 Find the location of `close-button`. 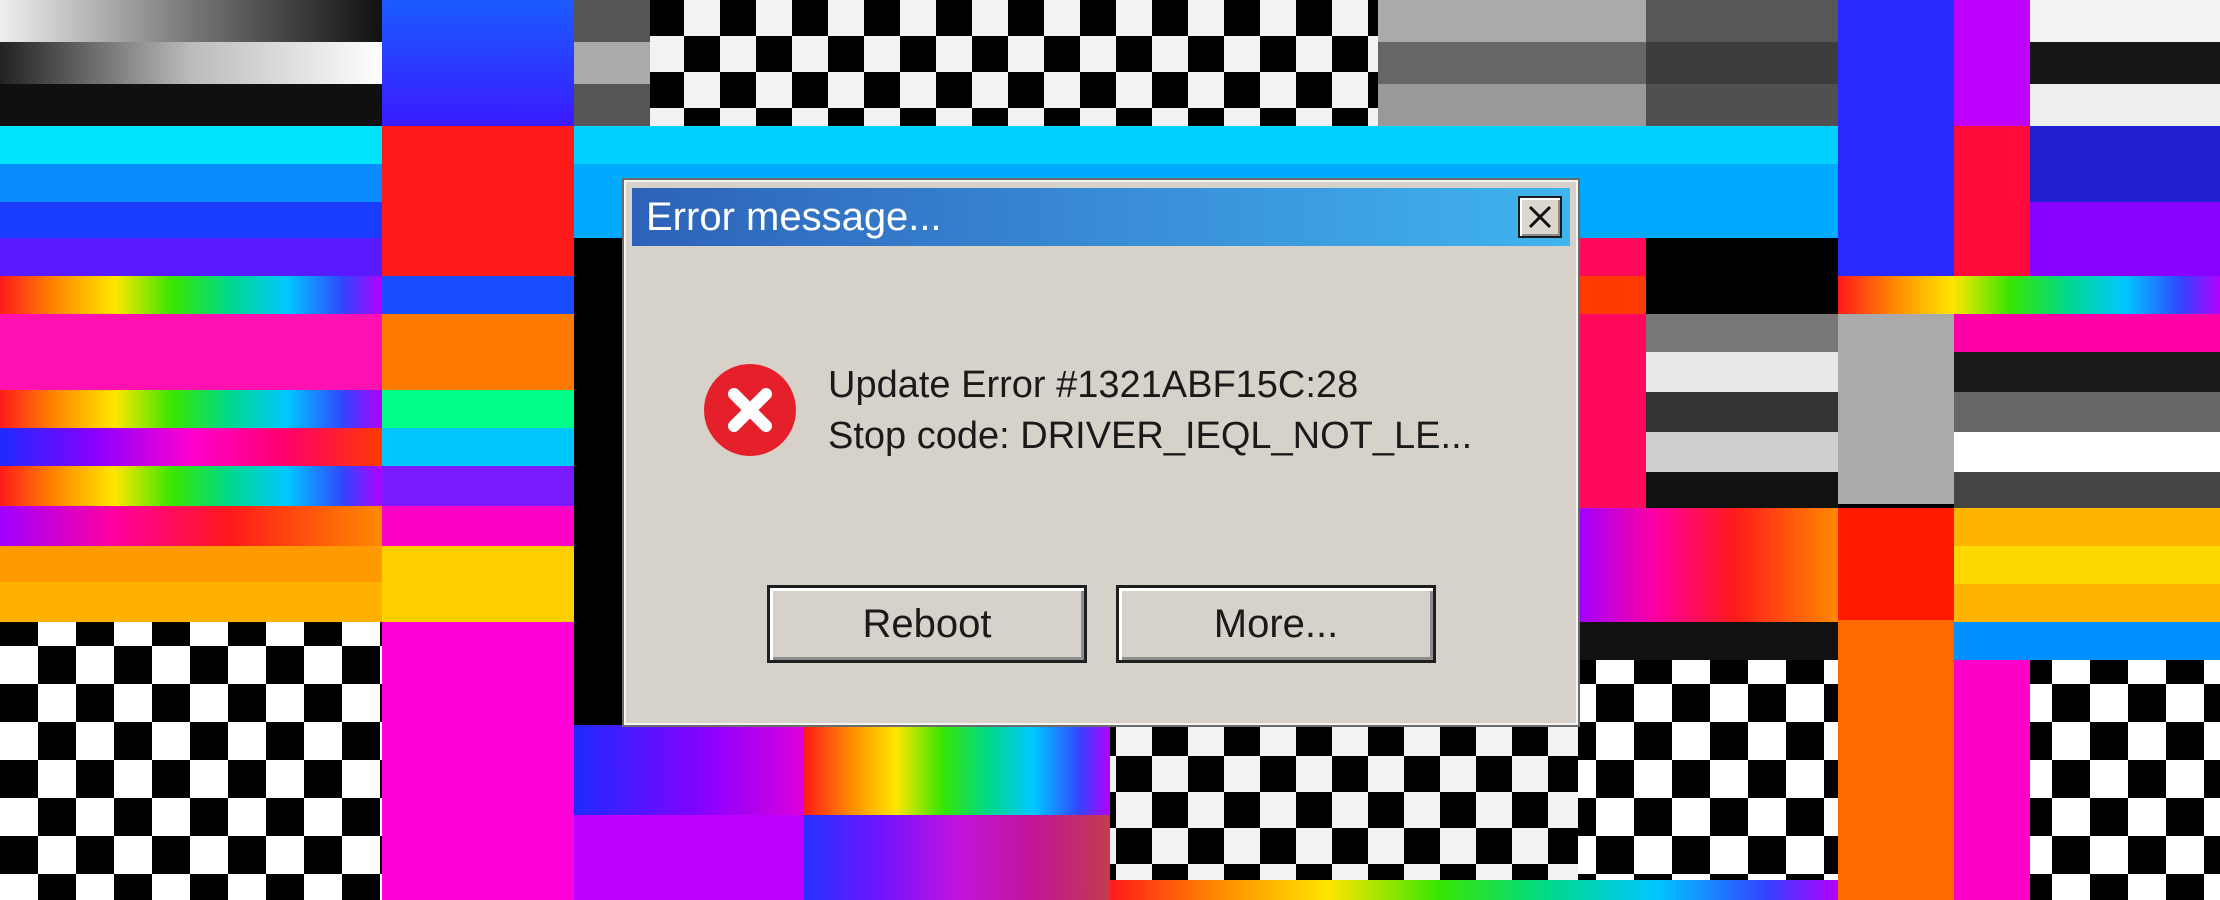

close-button is located at coordinates (1540, 217).